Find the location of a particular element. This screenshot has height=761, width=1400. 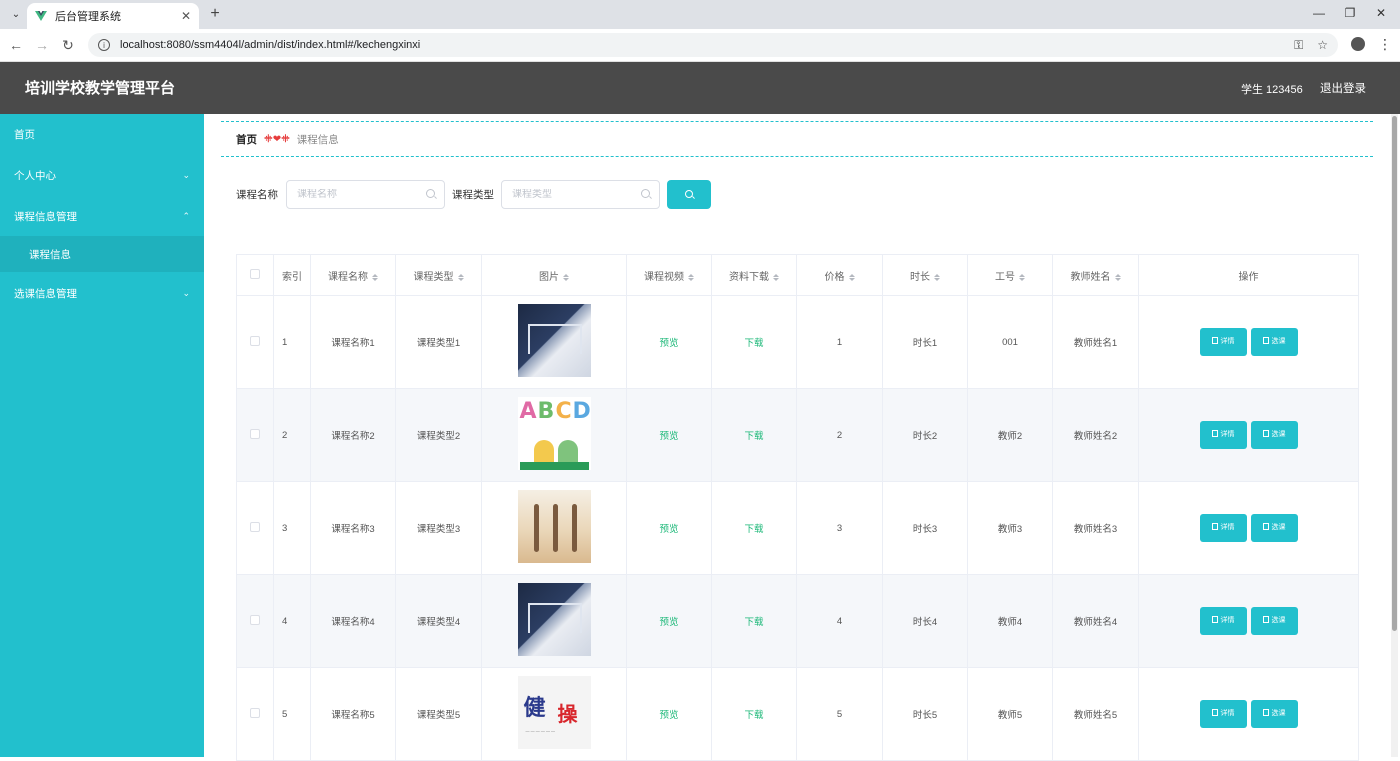

course-name-input is located at coordinates (359, 194).